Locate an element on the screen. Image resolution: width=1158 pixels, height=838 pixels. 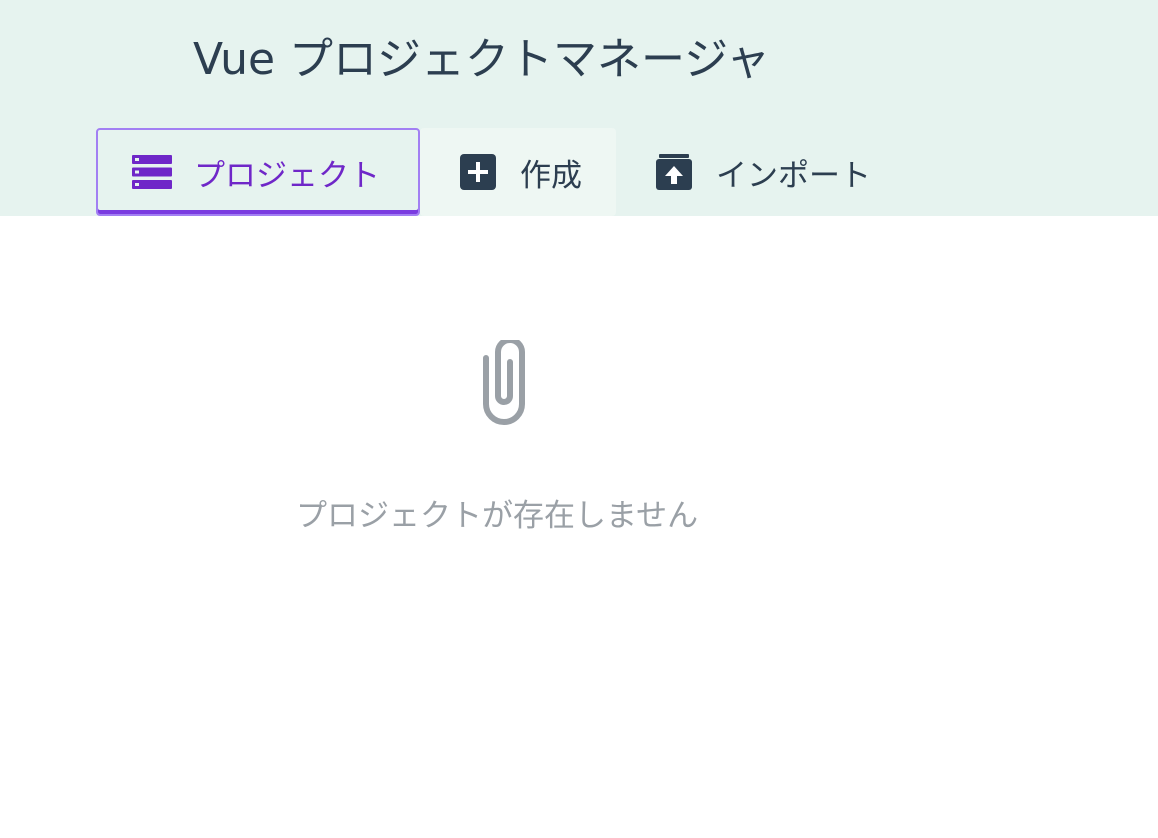
tab-create: 作成 is located at coordinates (518, 172).